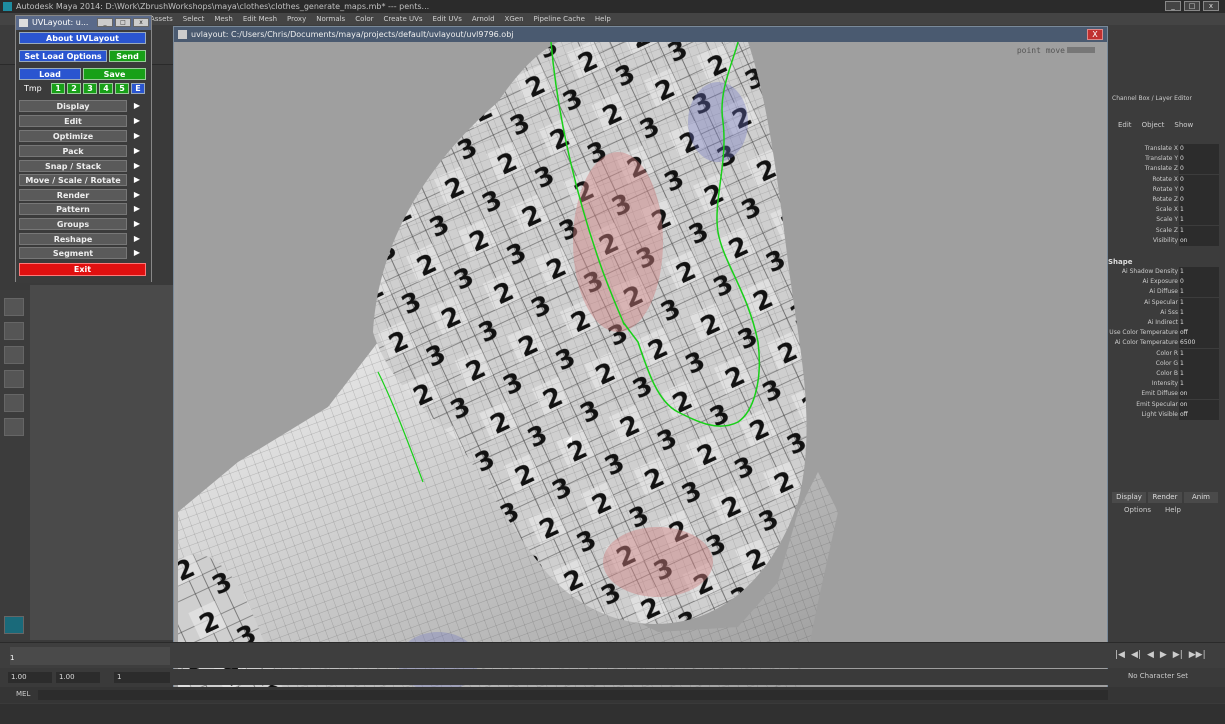  What do you see at coordinates (73, 121) in the screenshot?
I see `edit-menu-button: Edit` at bounding box center [73, 121].